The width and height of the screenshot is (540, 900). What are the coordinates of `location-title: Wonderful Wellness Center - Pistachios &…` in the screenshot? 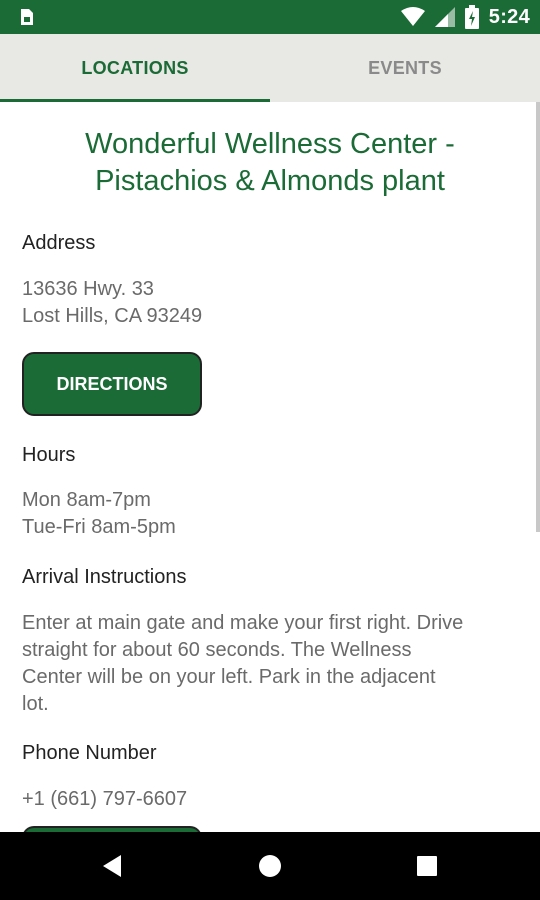 It's located at (270, 163).